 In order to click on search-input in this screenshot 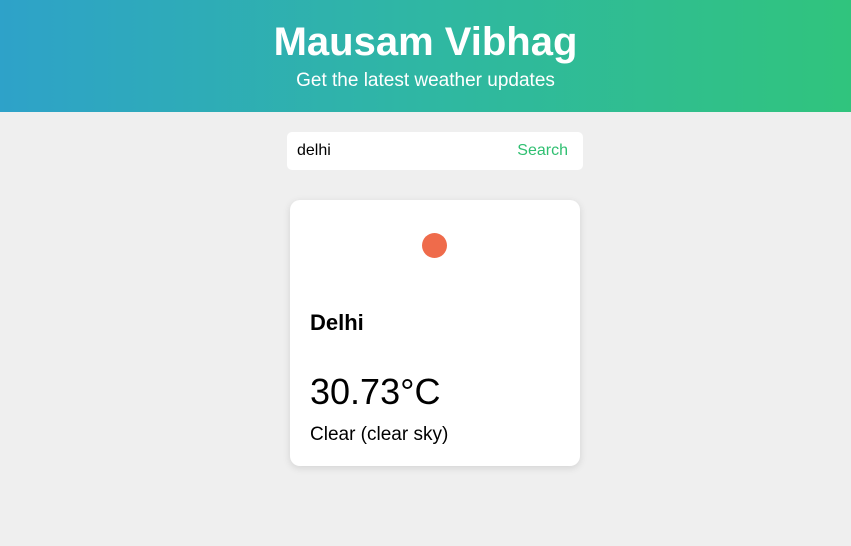, I will do `click(387, 151)`.